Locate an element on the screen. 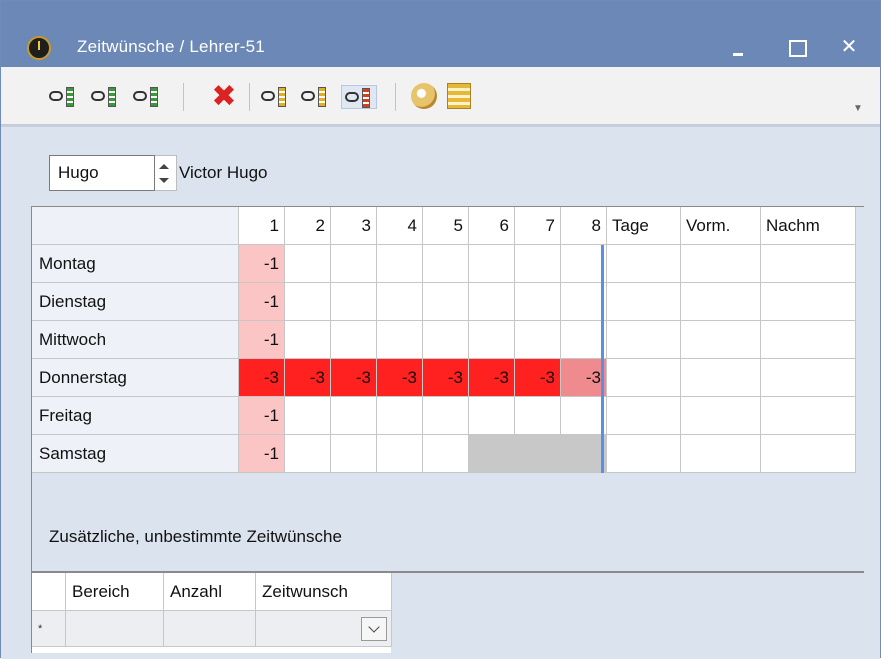 The height and width of the screenshot is (659, 881). col-header: 3 is located at coordinates (354, 226).